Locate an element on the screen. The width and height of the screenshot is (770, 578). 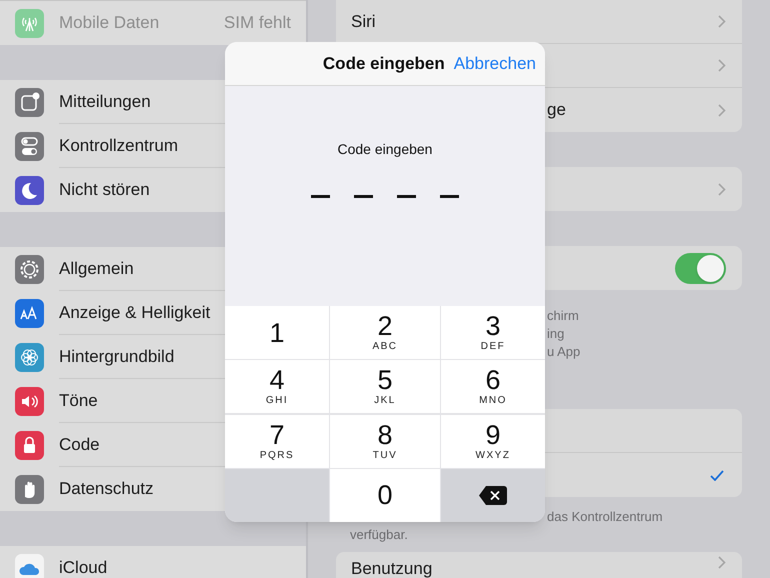
antenna-icon is located at coordinates (29, 23).